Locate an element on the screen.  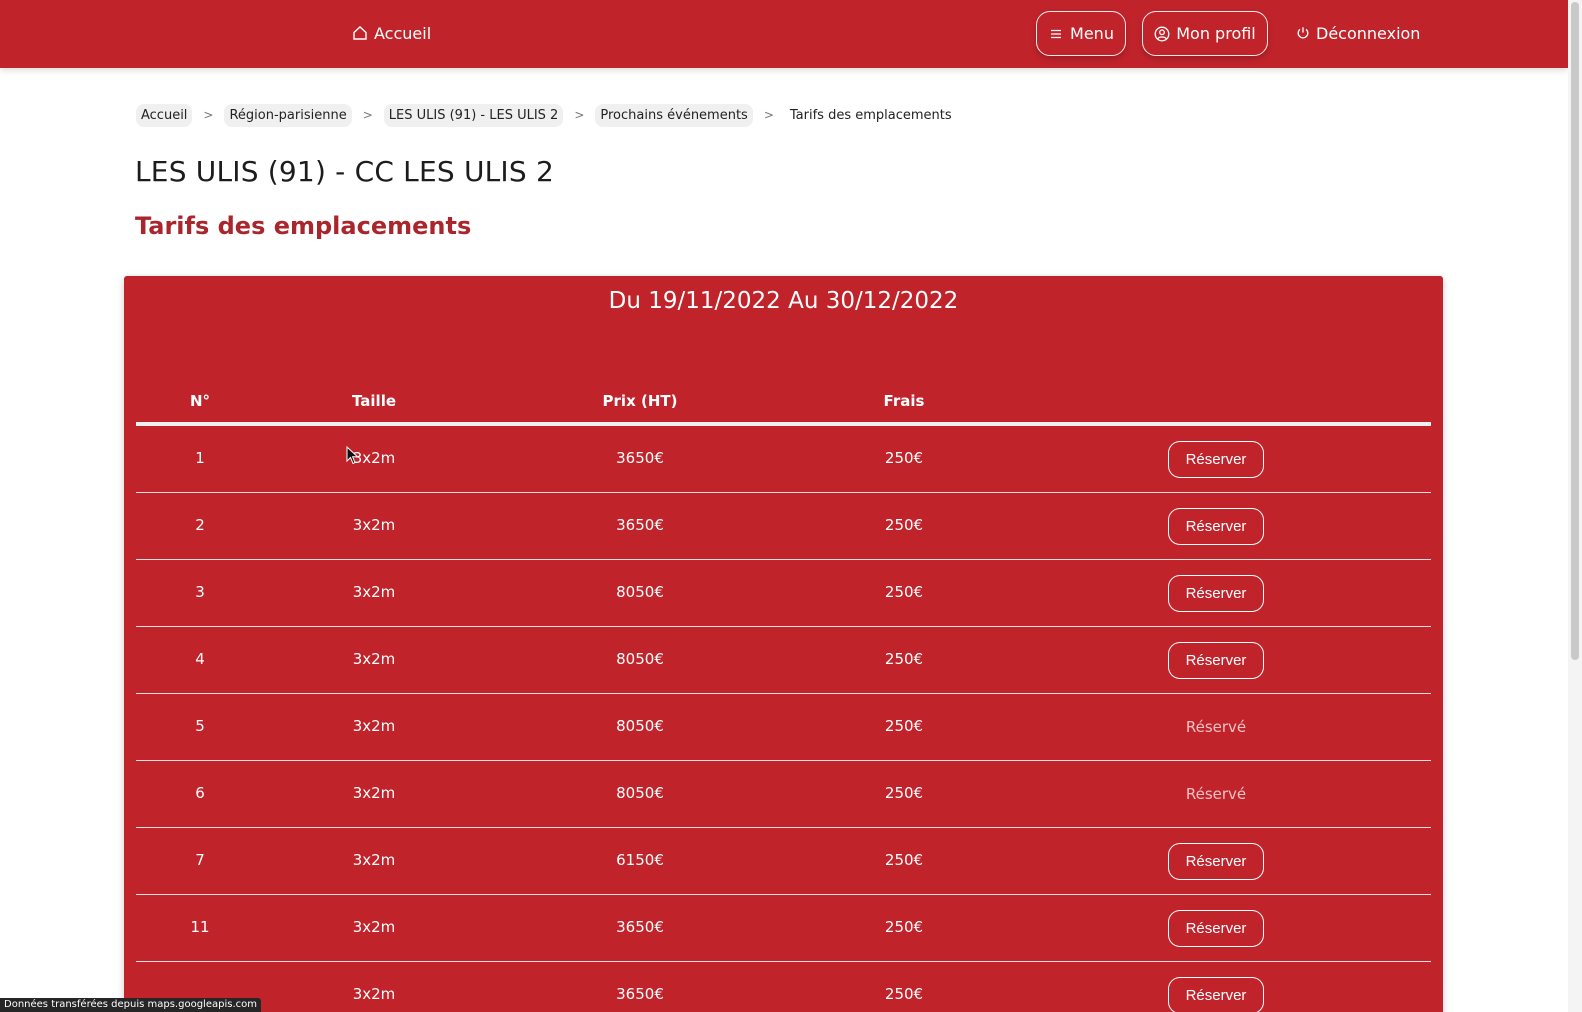
hamburger-icon is located at coordinates (1056, 33).